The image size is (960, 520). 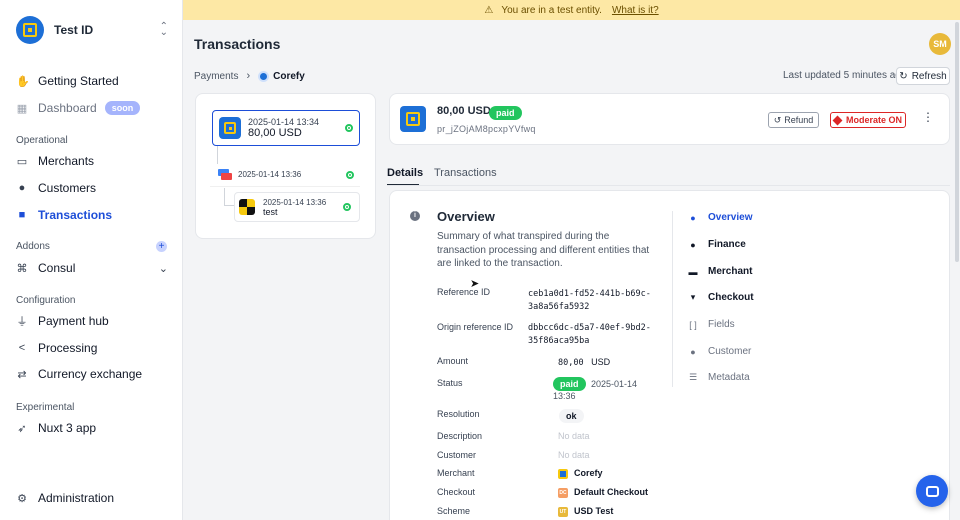 I want to click on value-scheme: UT USD Test, so click(x=585, y=511).